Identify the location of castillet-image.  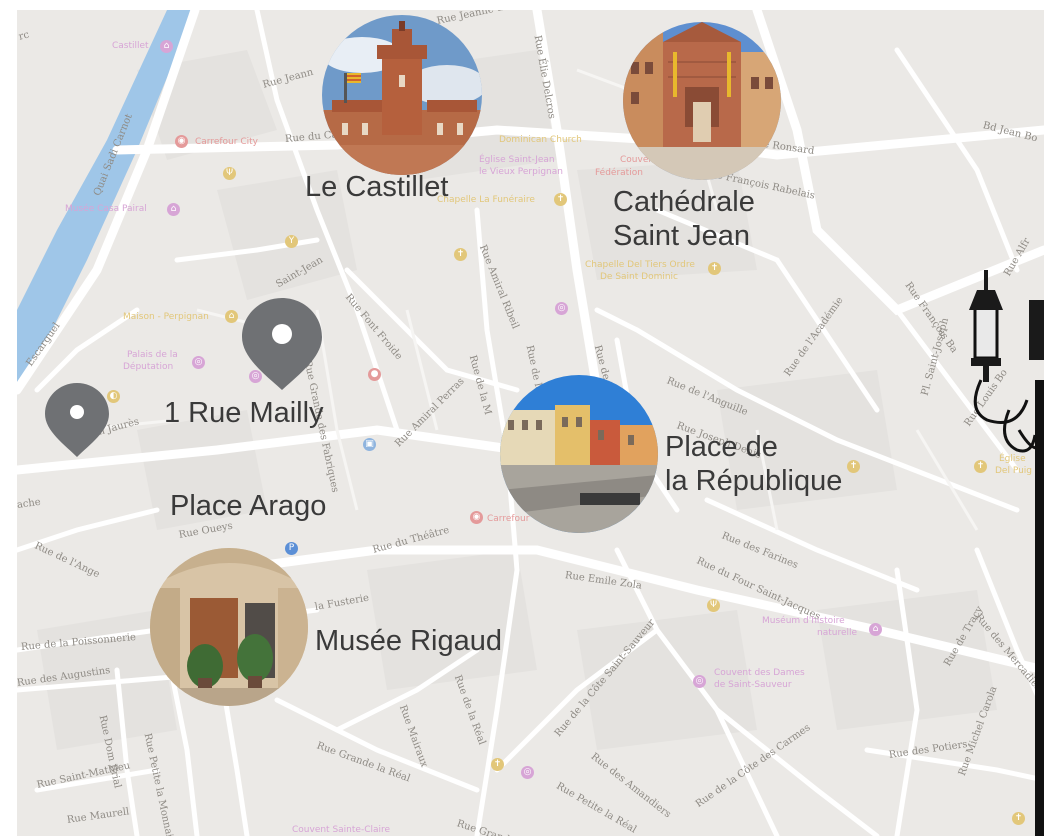
(402, 95).